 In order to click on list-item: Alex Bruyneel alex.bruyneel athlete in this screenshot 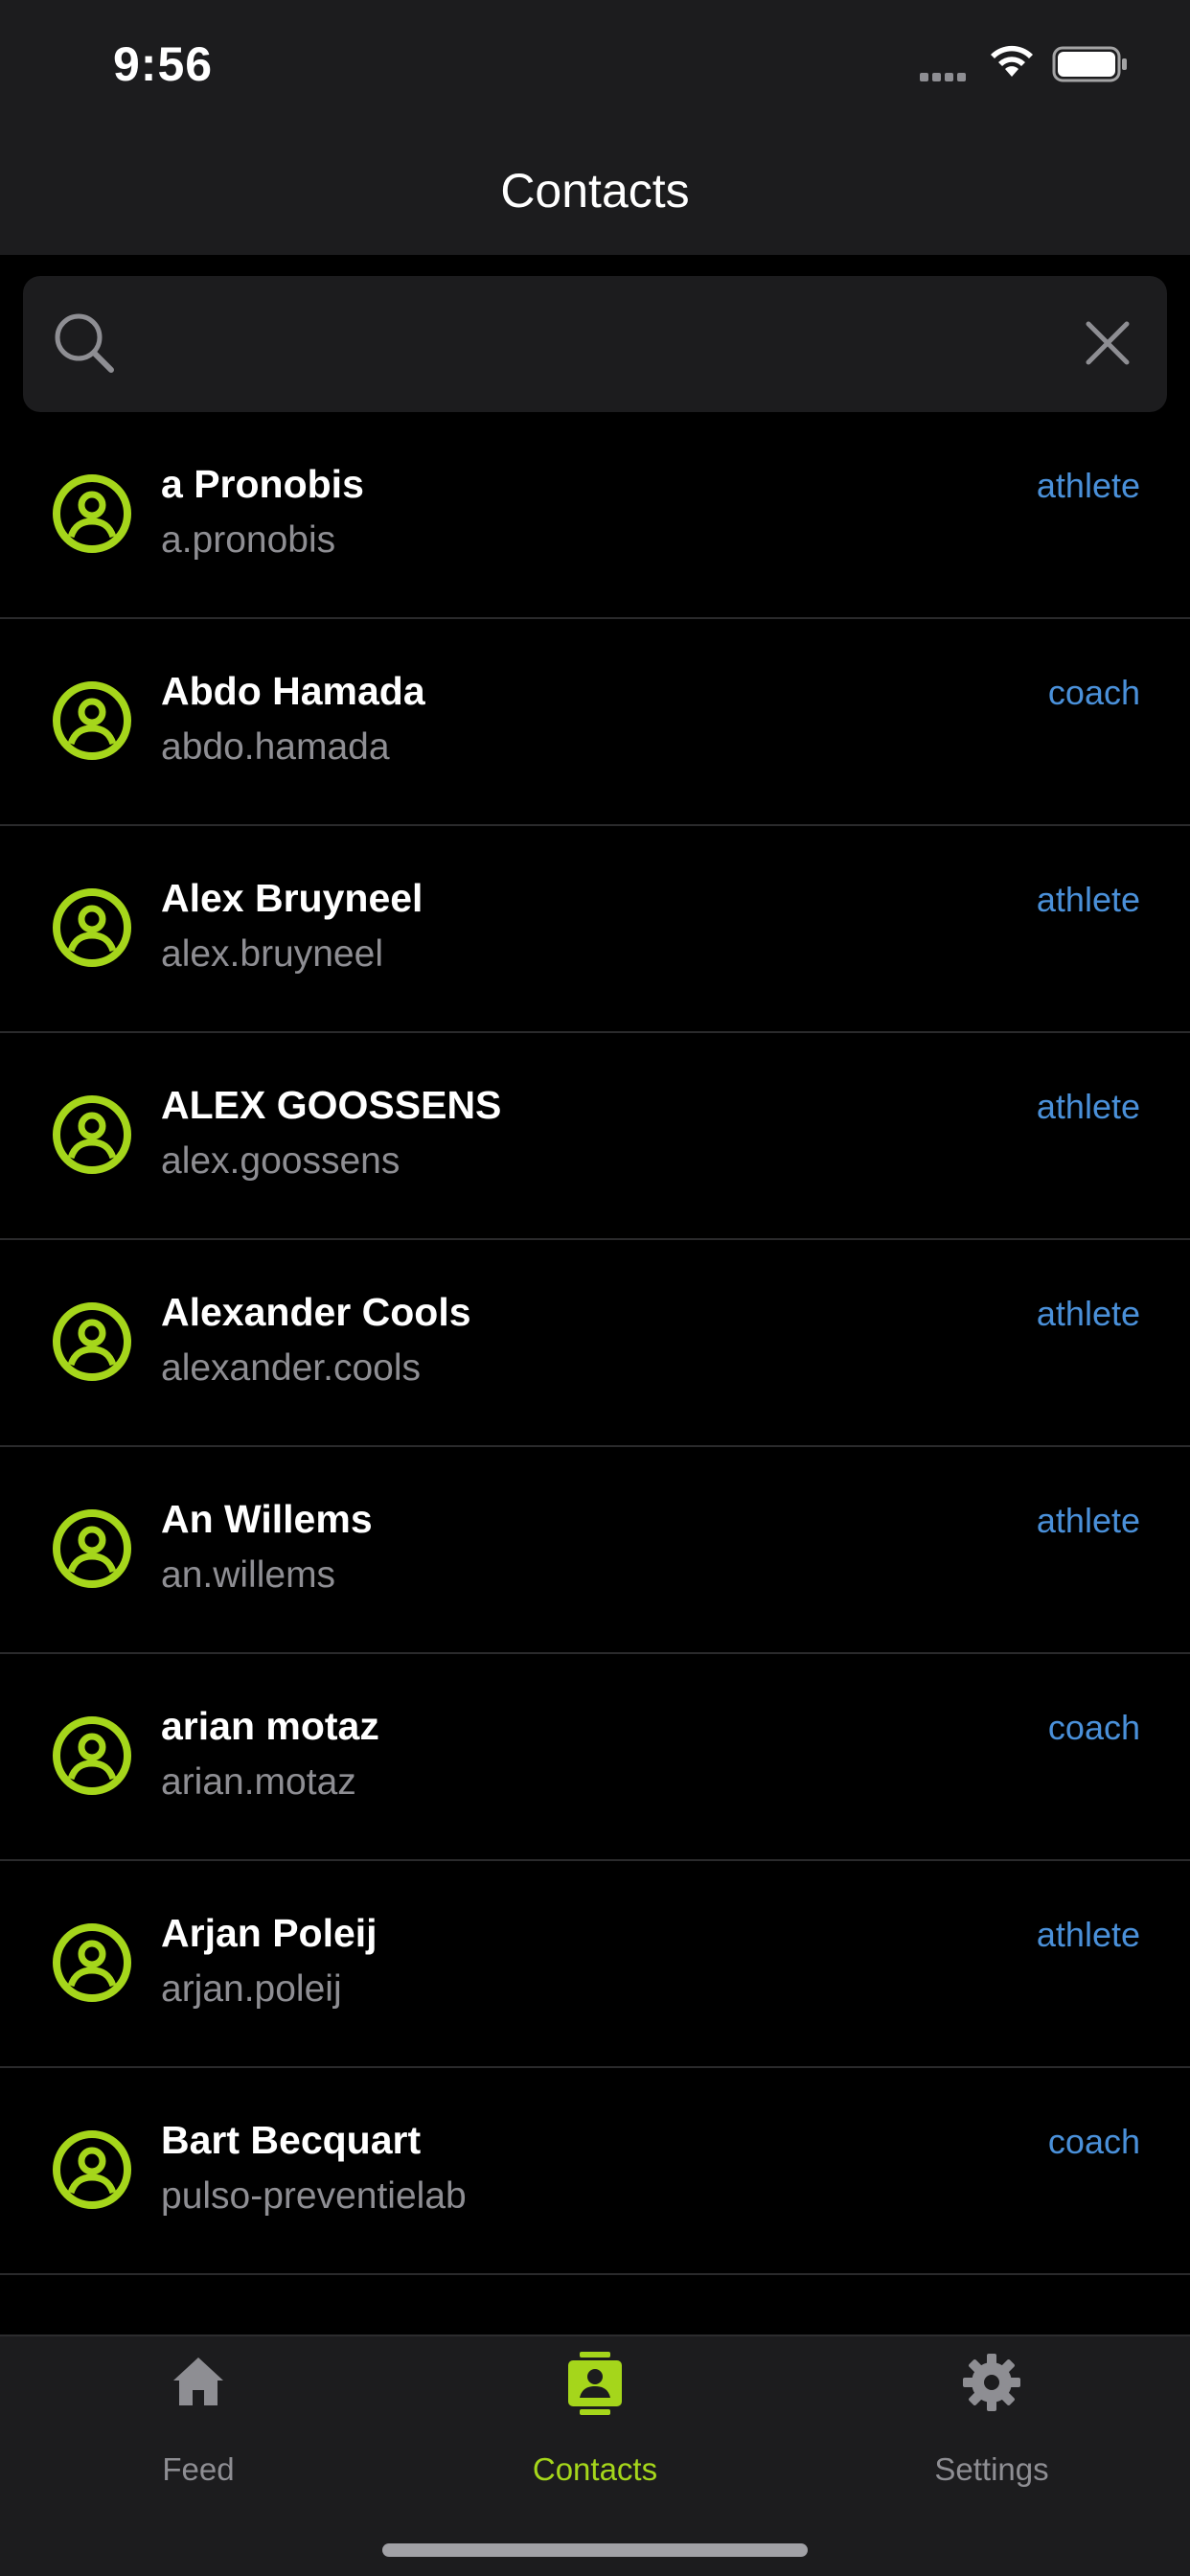, I will do `click(595, 929)`.